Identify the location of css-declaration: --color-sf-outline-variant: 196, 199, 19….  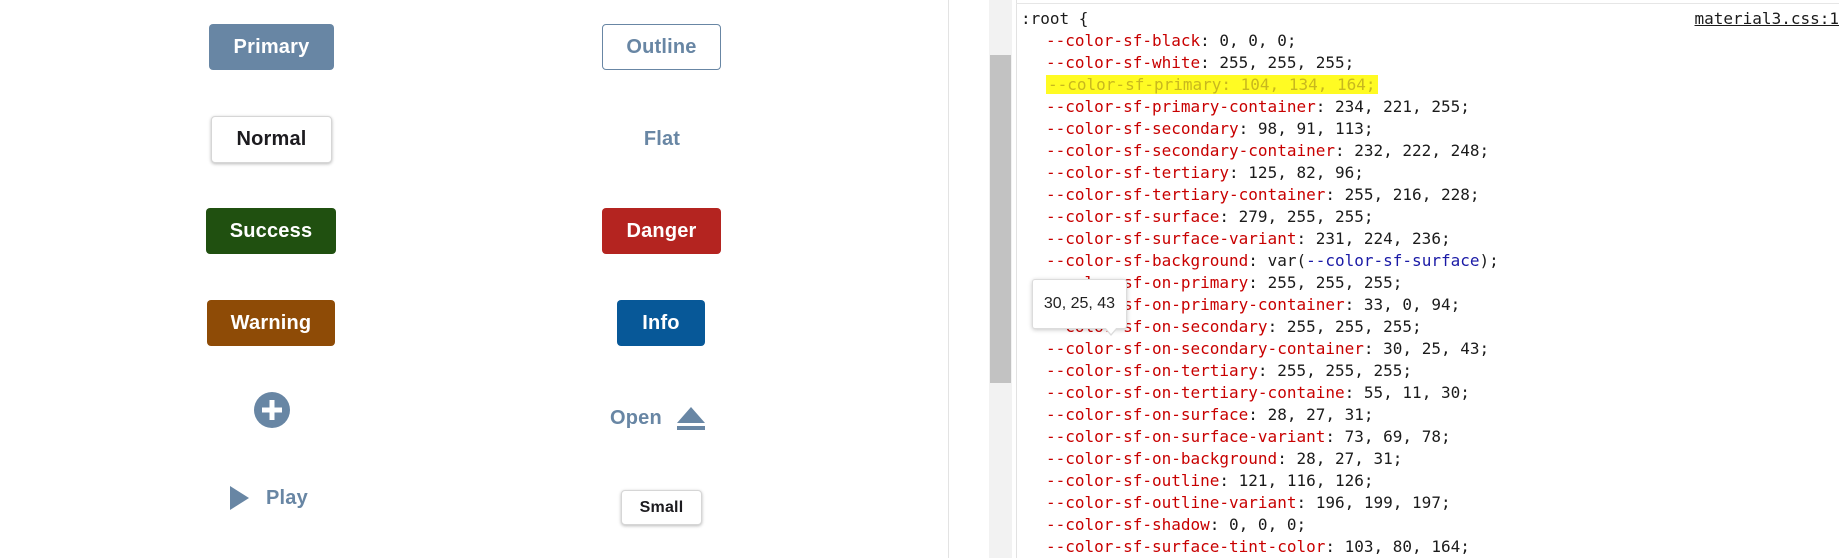
(1248, 503).